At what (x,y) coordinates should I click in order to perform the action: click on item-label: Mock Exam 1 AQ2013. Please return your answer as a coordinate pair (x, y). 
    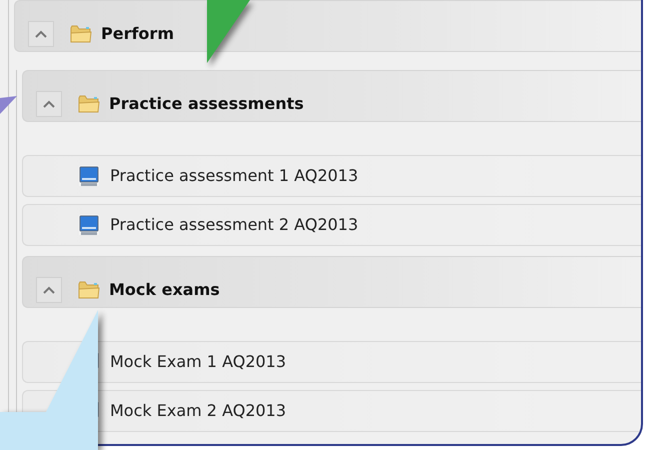
    Looking at the image, I should click on (198, 362).